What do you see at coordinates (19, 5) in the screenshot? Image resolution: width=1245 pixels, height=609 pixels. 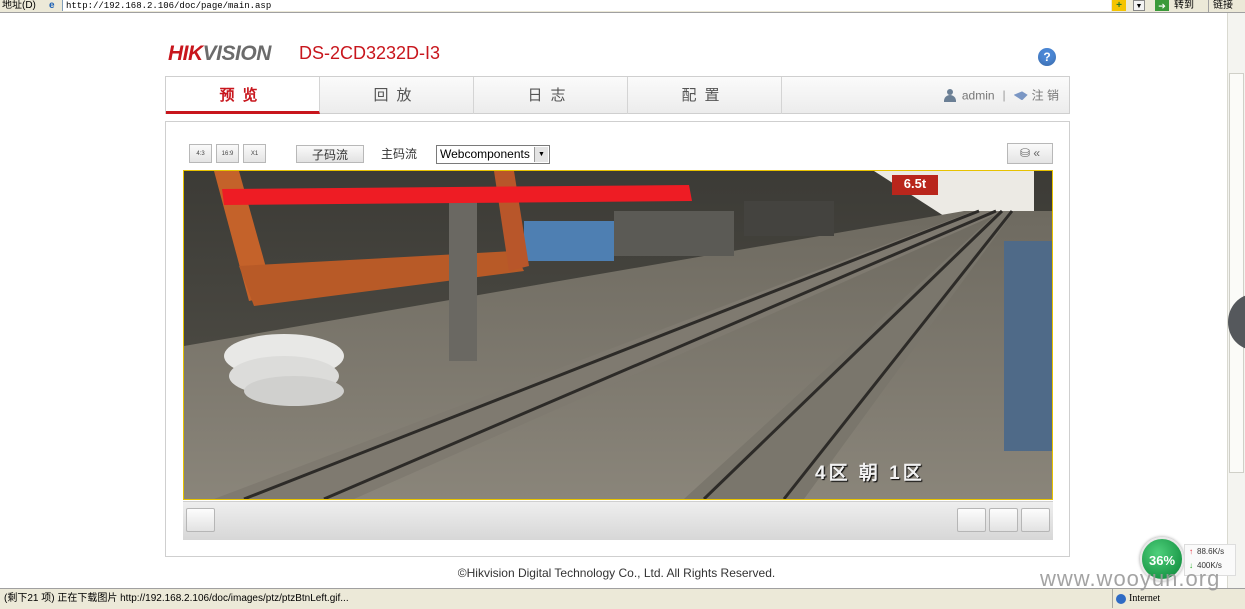 I see `address-label: 地址(D)` at bounding box center [19, 5].